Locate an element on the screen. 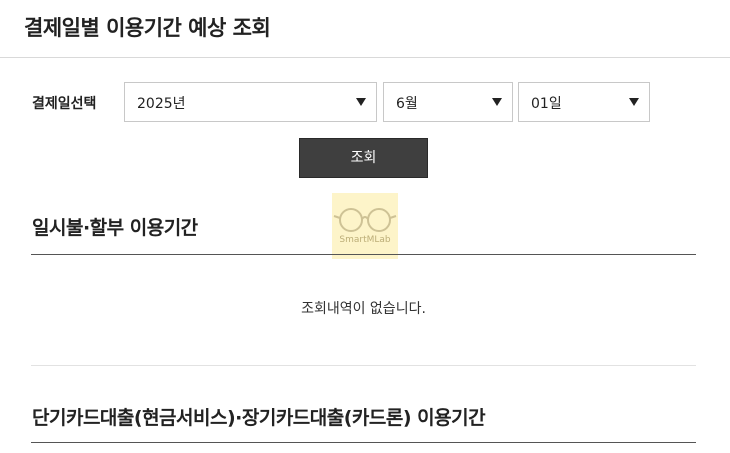 This screenshot has height=453, width=730. query-button: 조회 is located at coordinates (363, 158).